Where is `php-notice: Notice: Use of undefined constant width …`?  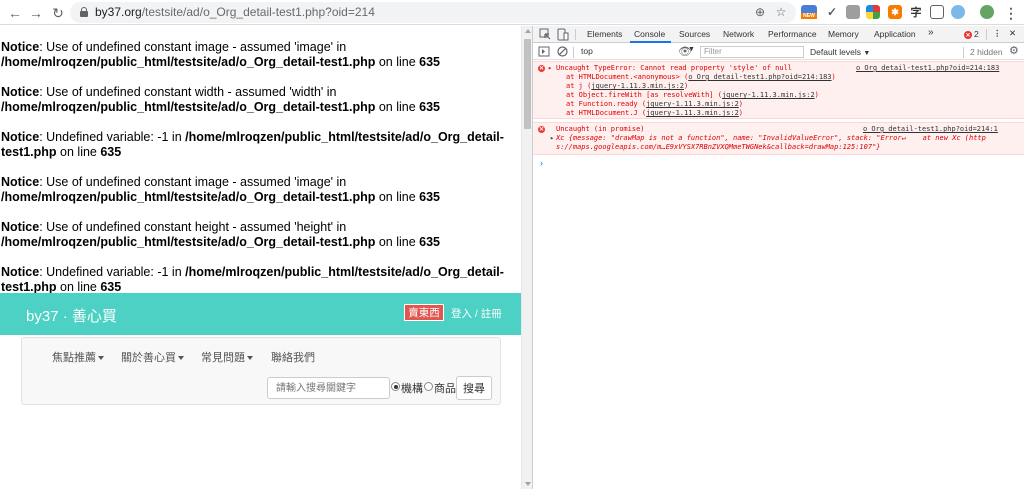
php-notice: Notice: Use of undefined constant width … is located at coordinates (260, 100).